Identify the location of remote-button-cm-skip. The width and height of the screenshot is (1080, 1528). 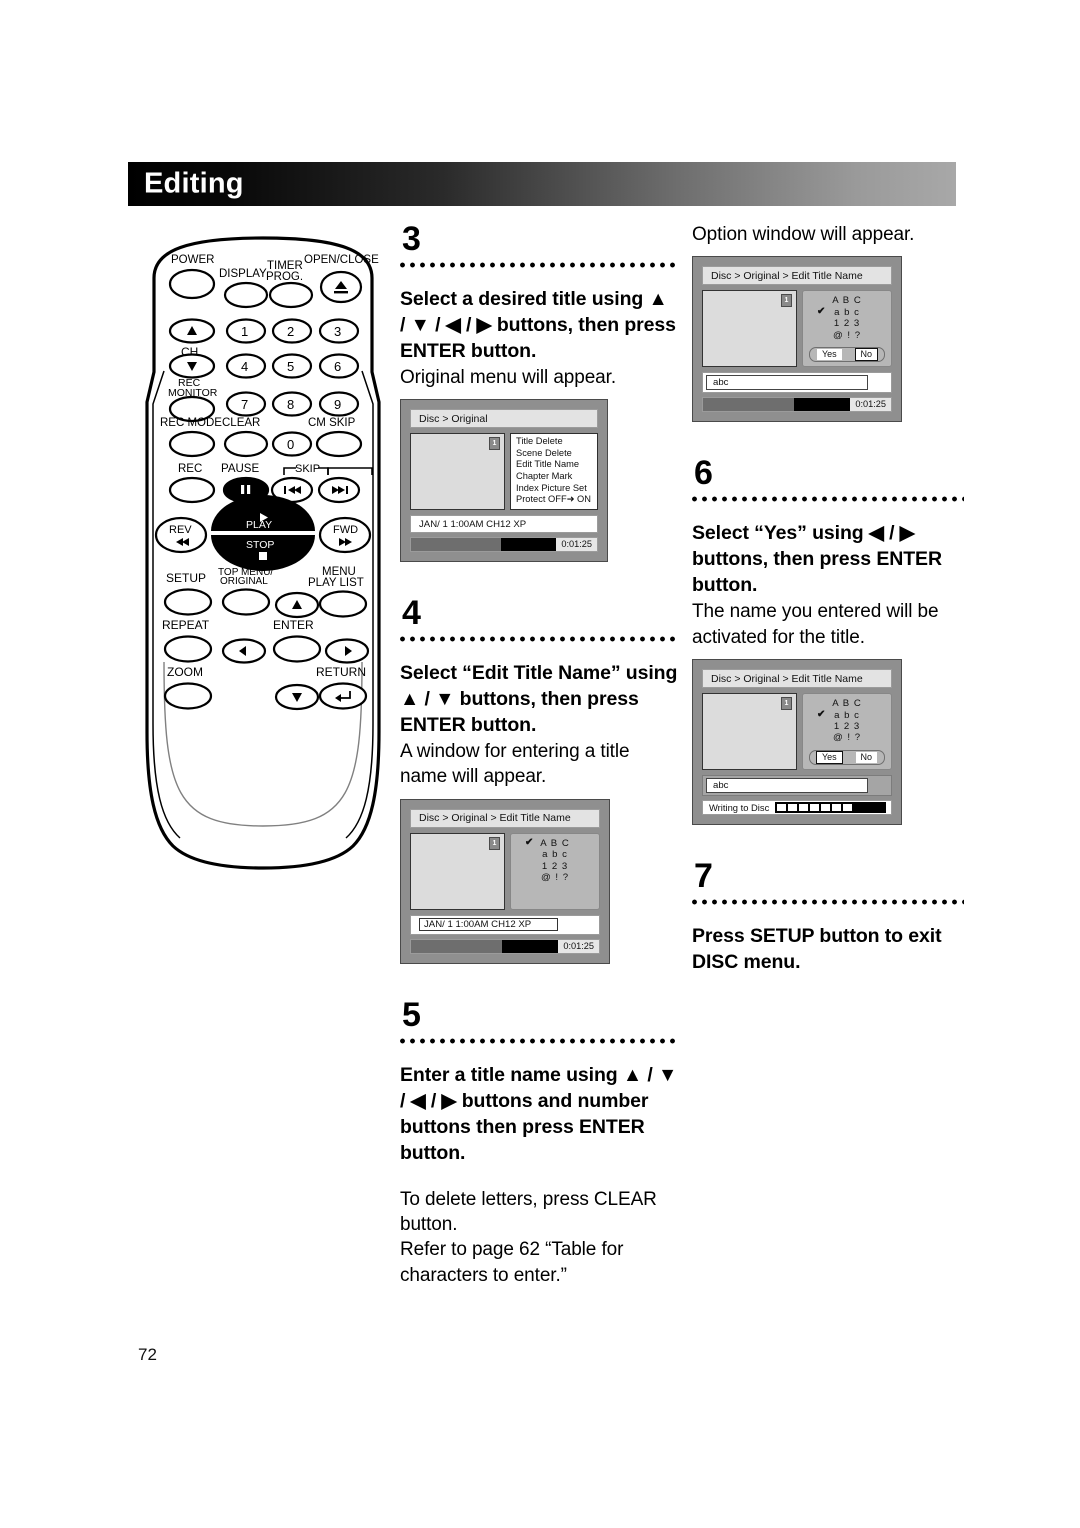
(339, 444).